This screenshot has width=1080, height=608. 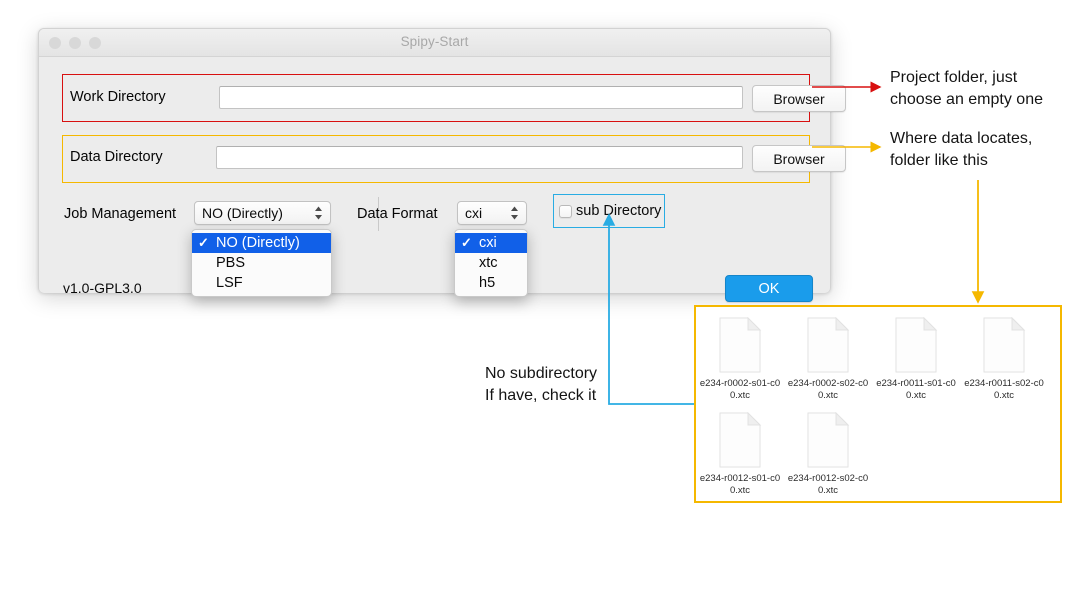 What do you see at coordinates (1004, 389) in the screenshot?
I see `file-name: e234-r0011-s02-c00.xtc` at bounding box center [1004, 389].